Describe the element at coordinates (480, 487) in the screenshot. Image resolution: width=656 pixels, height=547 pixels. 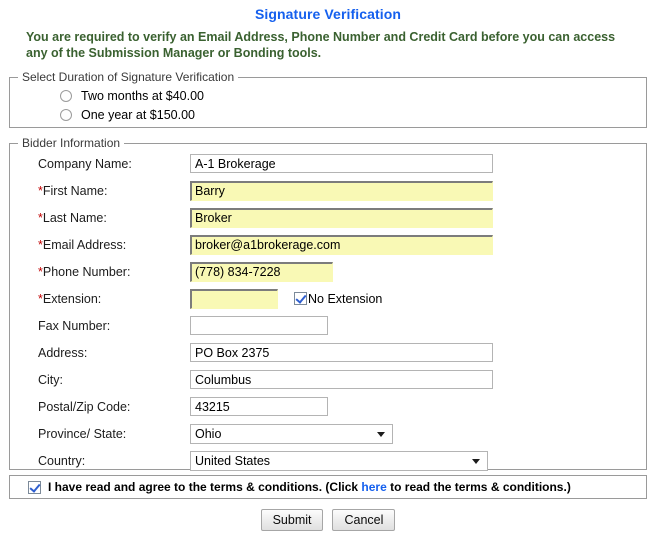
I see `terms-text-after: to read the terms & conditions.)` at that location.